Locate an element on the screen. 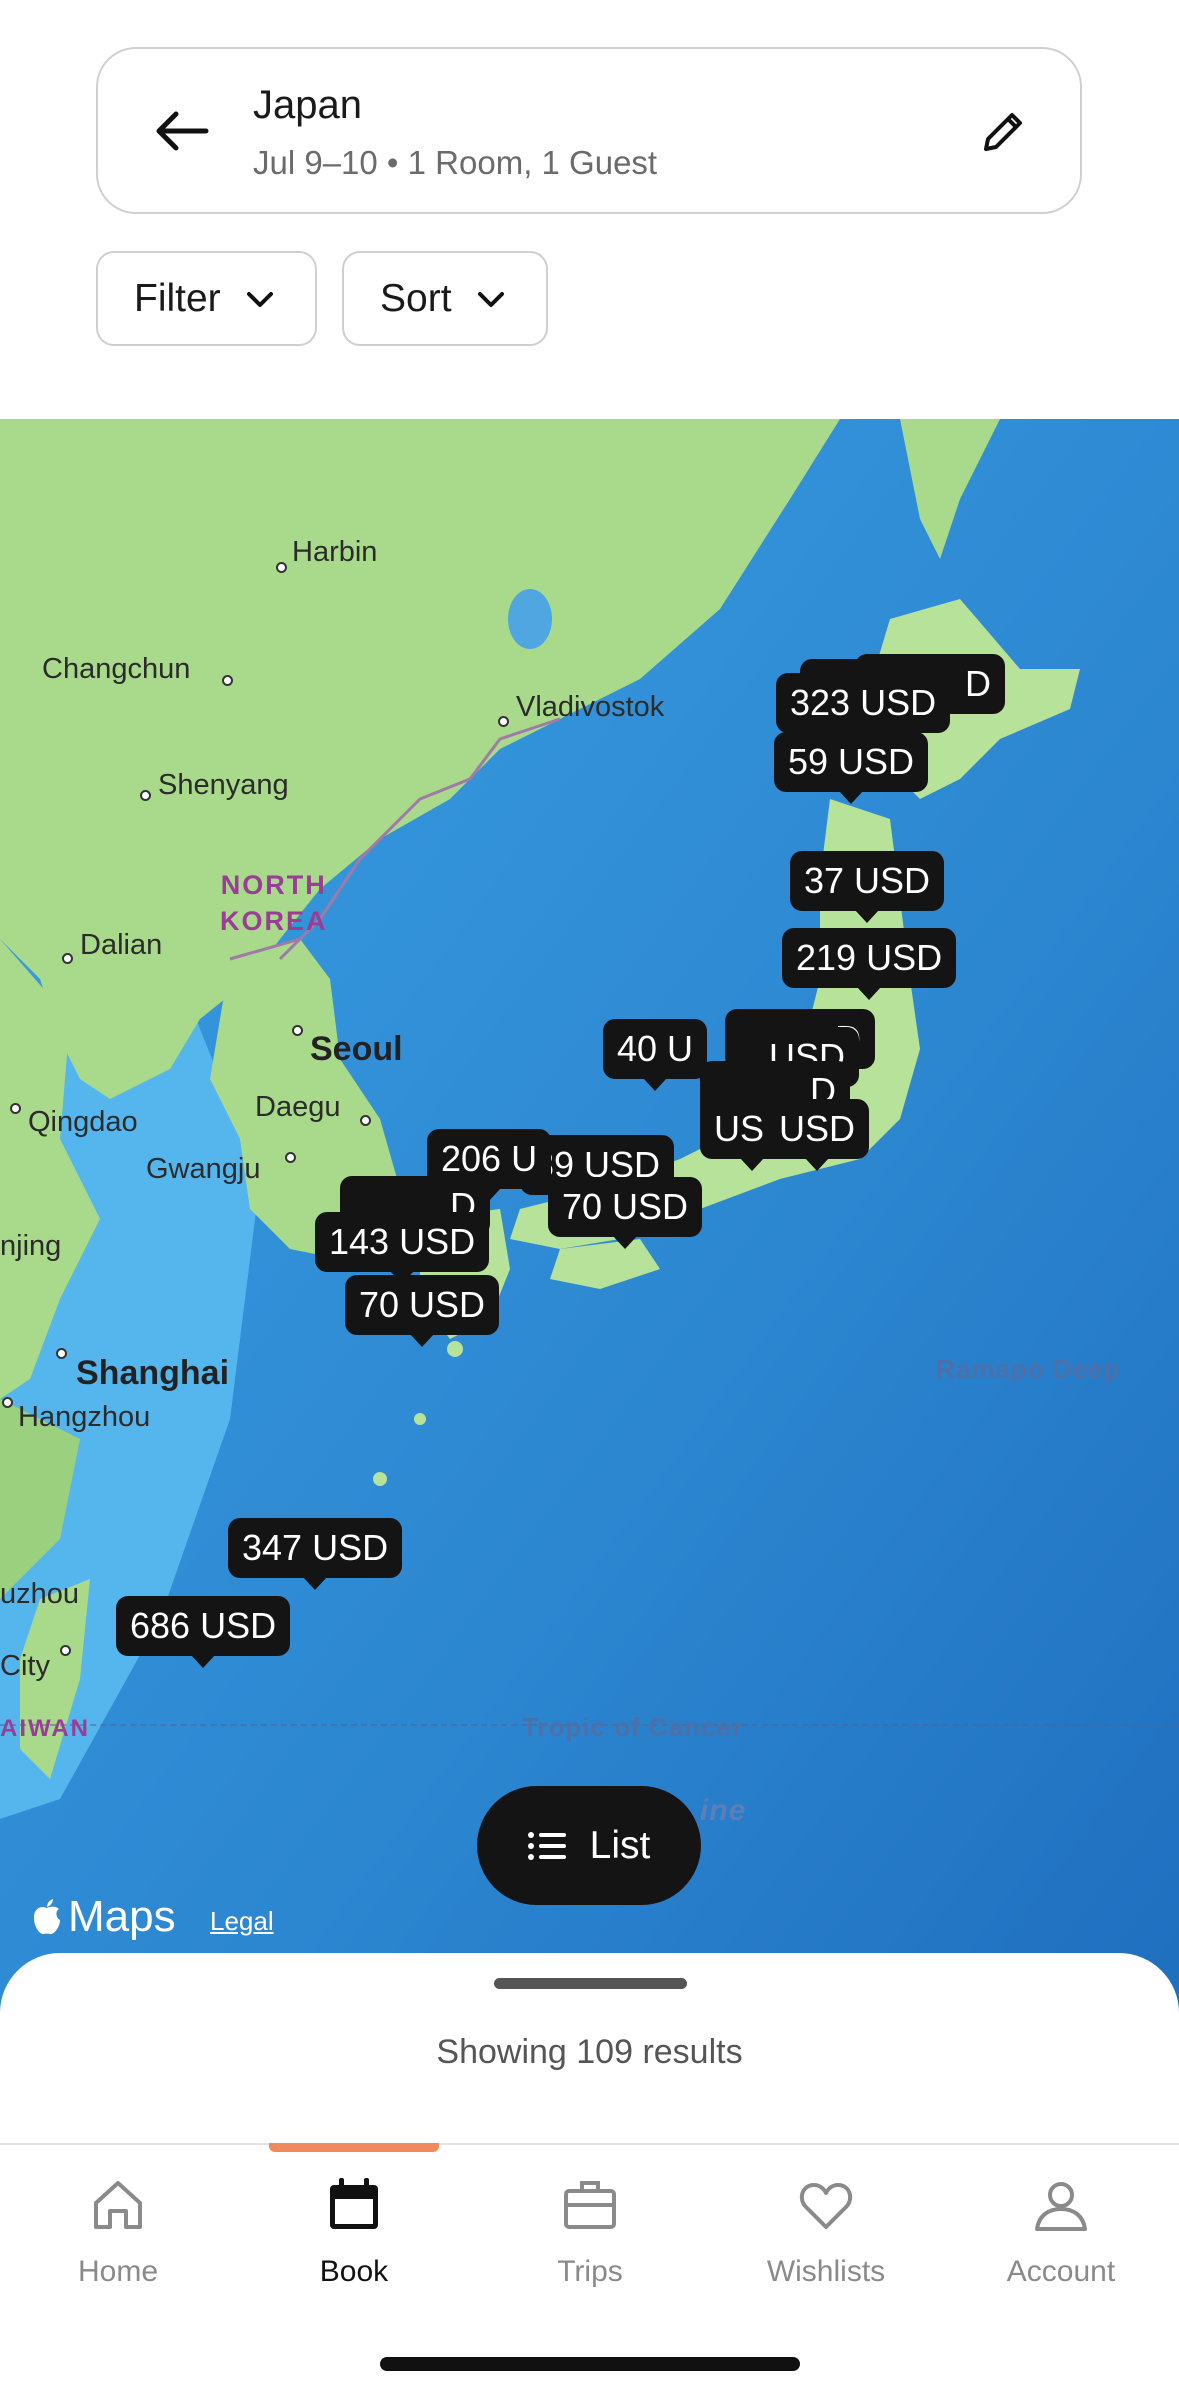 The image size is (1179, 2396). country-label-line1: NORTH is located at coordinates (273, 885).